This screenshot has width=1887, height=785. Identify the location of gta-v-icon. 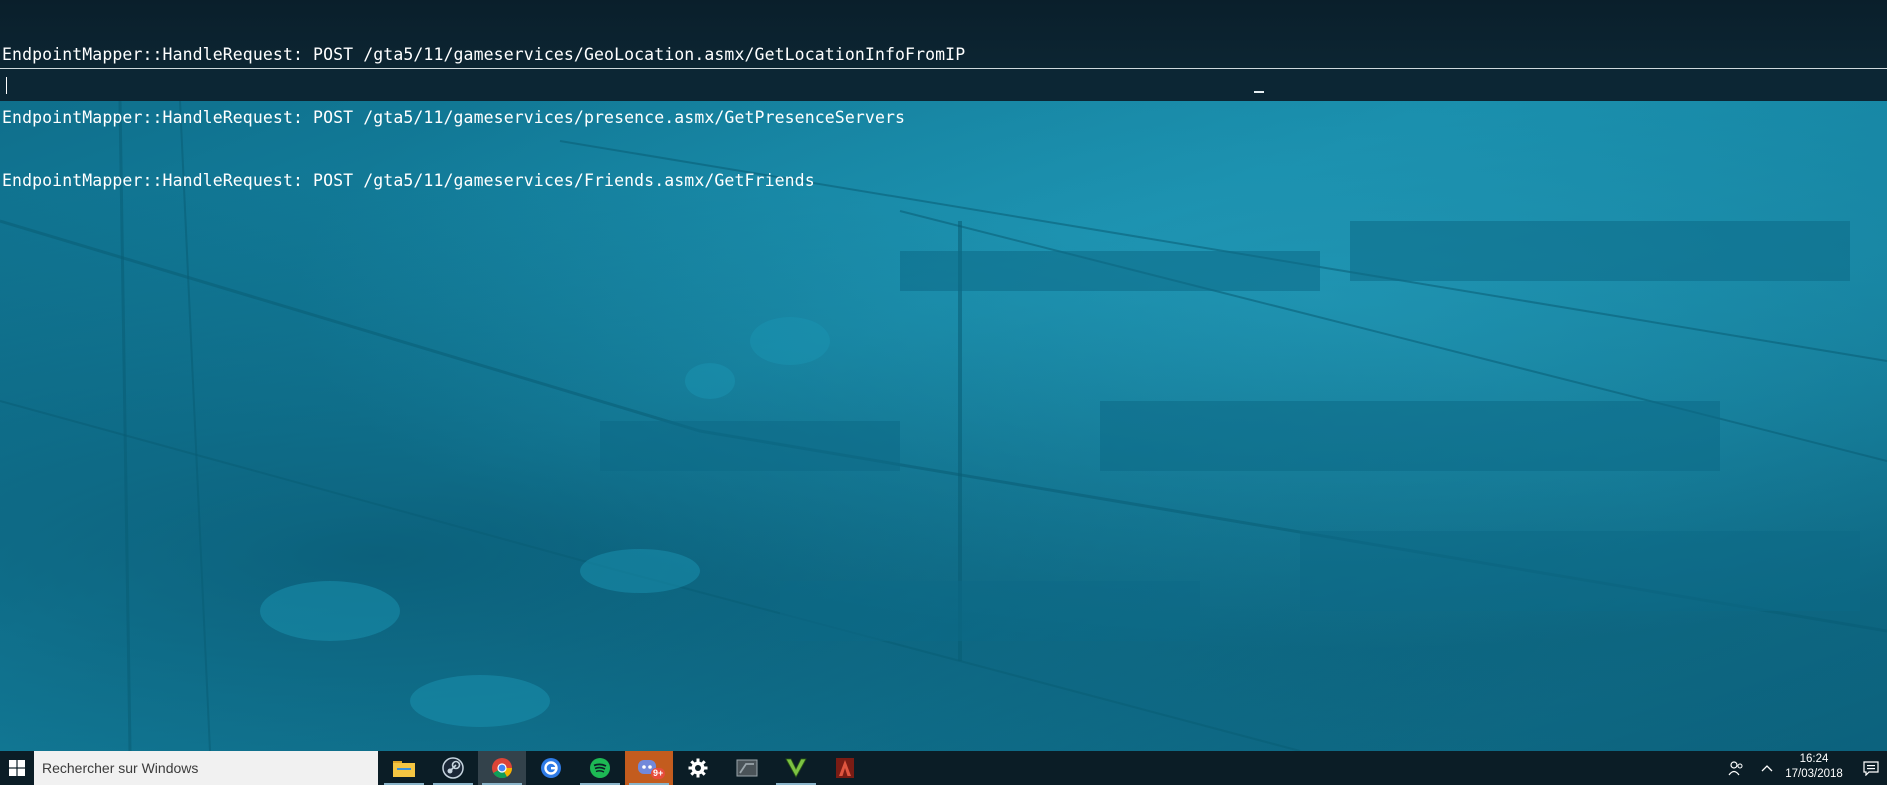
(796, 768).